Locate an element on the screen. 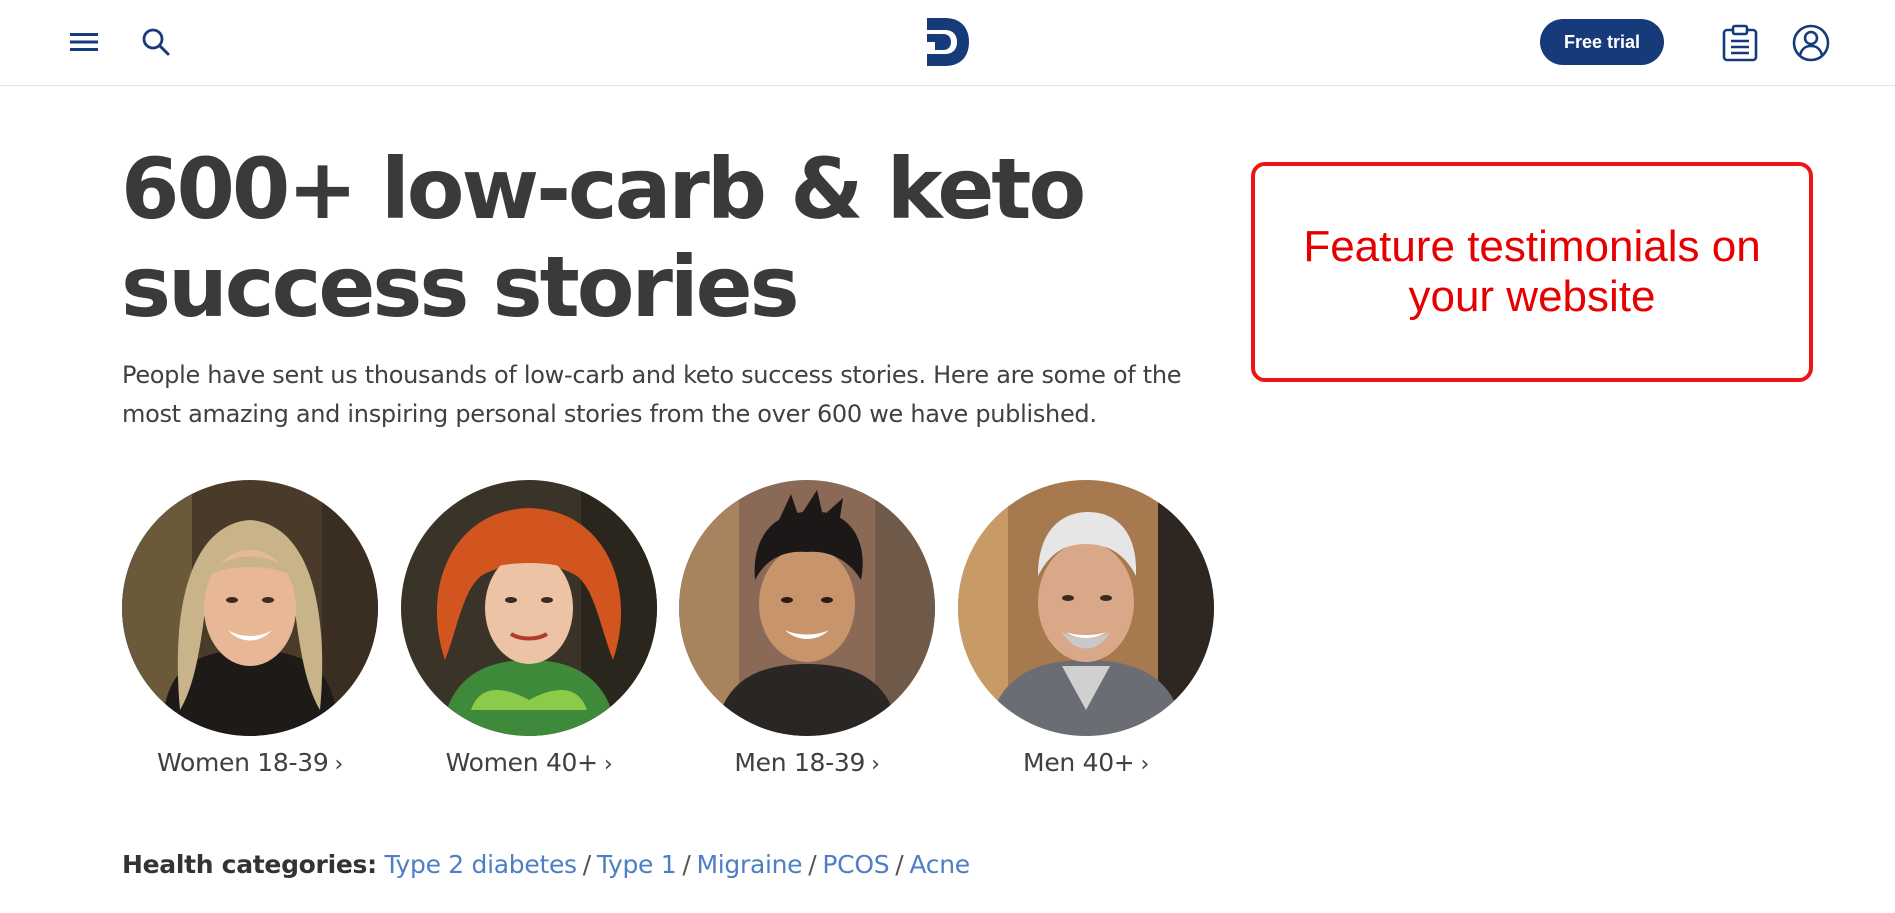 This screenshot has width=1895, height=913. category-men-40-plus: Men 40+ › is located at coordinates (1086, 635).